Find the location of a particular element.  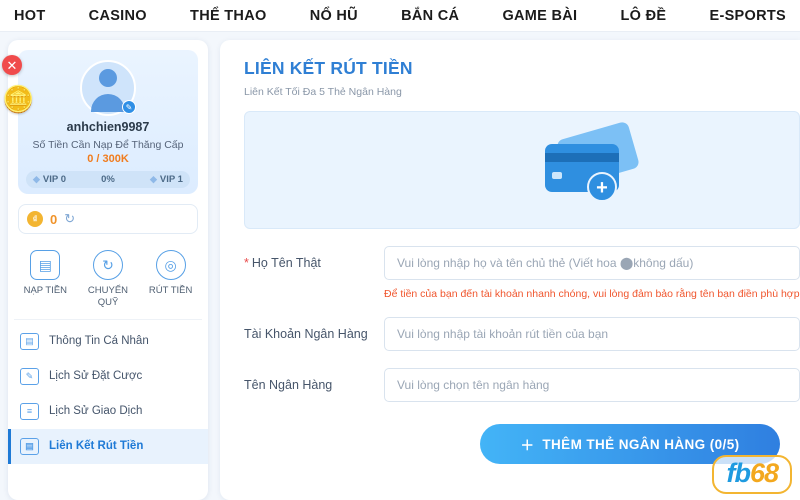

profile-username: anhchien9987 is located at coordinates (108, 127).